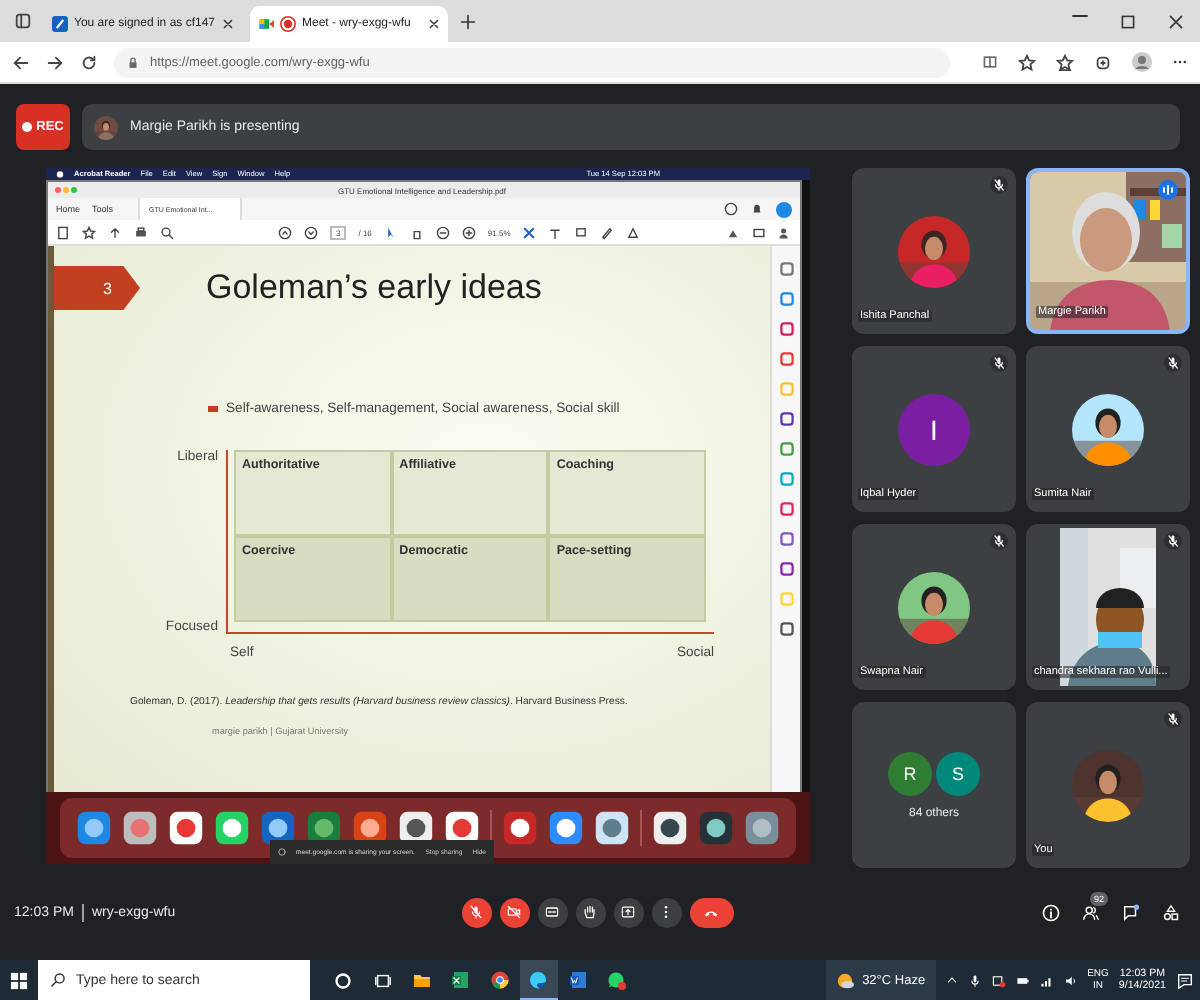 The height and width of the screenshot is (1000, 1200). What do you see at coordinates (958, 773) in the screenshot?
I see `avatar-initial: S` at bounding box center [958, 773].